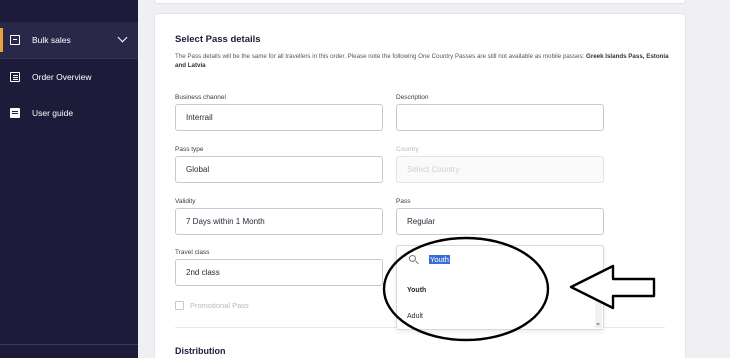  What do you see at coordinates (500, 169) in the screenshot?
I see `country-select: Select Country` at bounding box center [500, 169].